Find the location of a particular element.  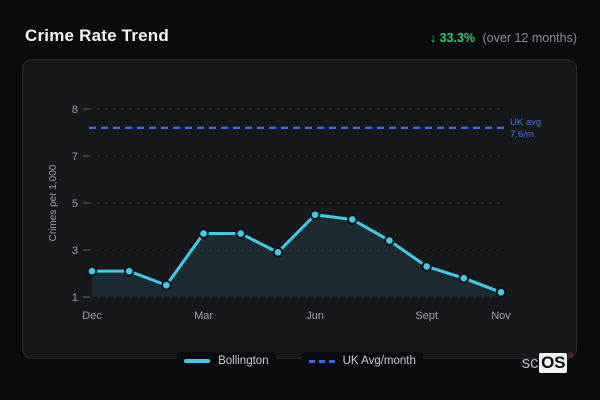

x-tick-label: Nov is located at coordinates (501, 316).